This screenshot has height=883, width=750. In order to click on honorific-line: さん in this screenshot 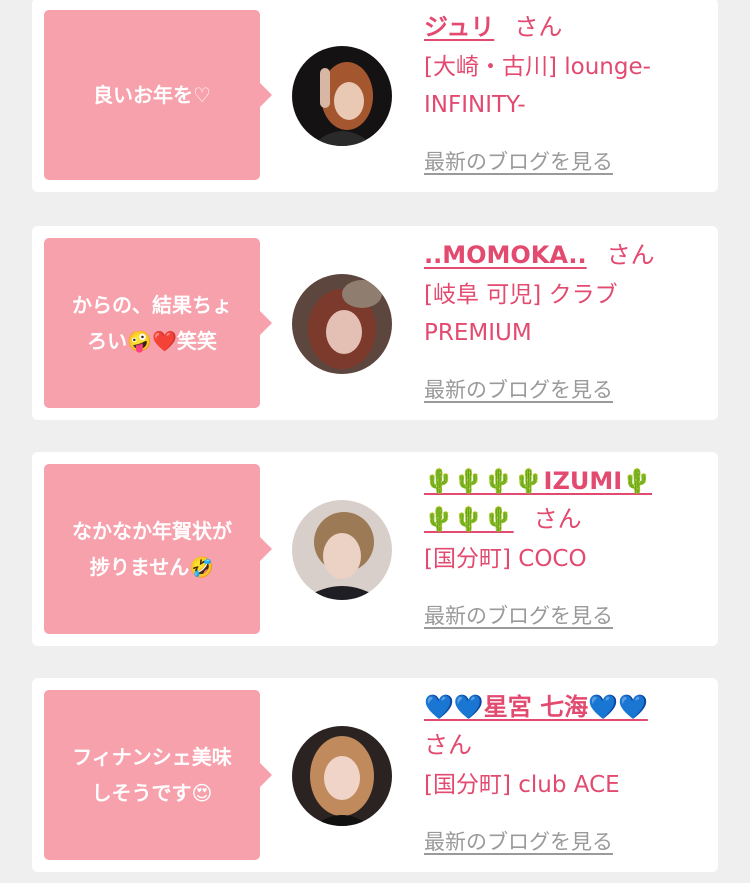, I will do `click(559, 745)`.